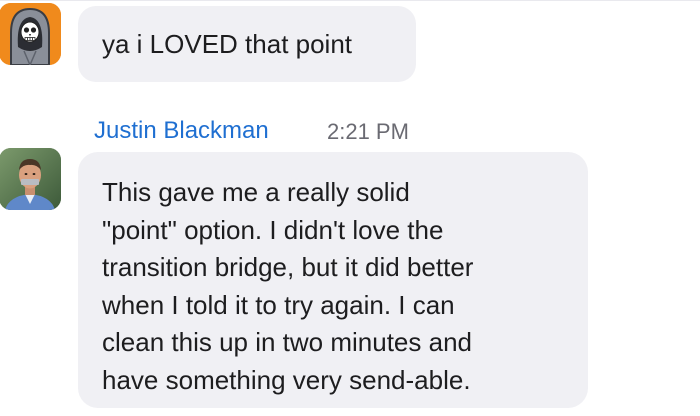 Image resolution: width=700 pixels, height=416 pixels. What do you see at coordinates (286, 379) in the screenshot?
I see `message-text-line: have something very send-able.` at bounding box center [286, 379].